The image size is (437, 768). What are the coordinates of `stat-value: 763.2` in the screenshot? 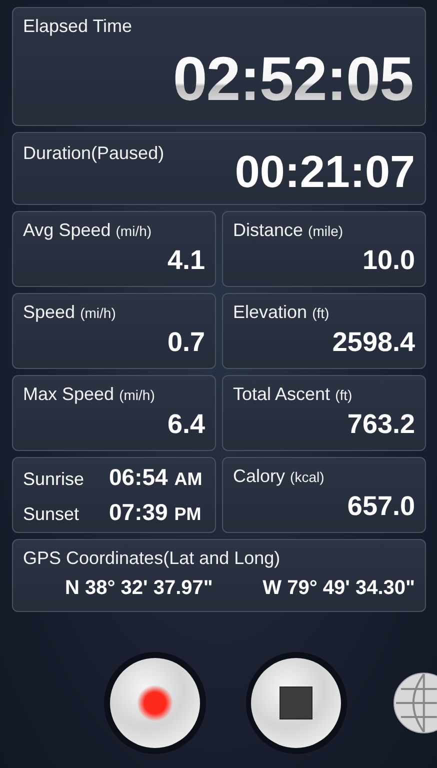 It's located at (381, 424).